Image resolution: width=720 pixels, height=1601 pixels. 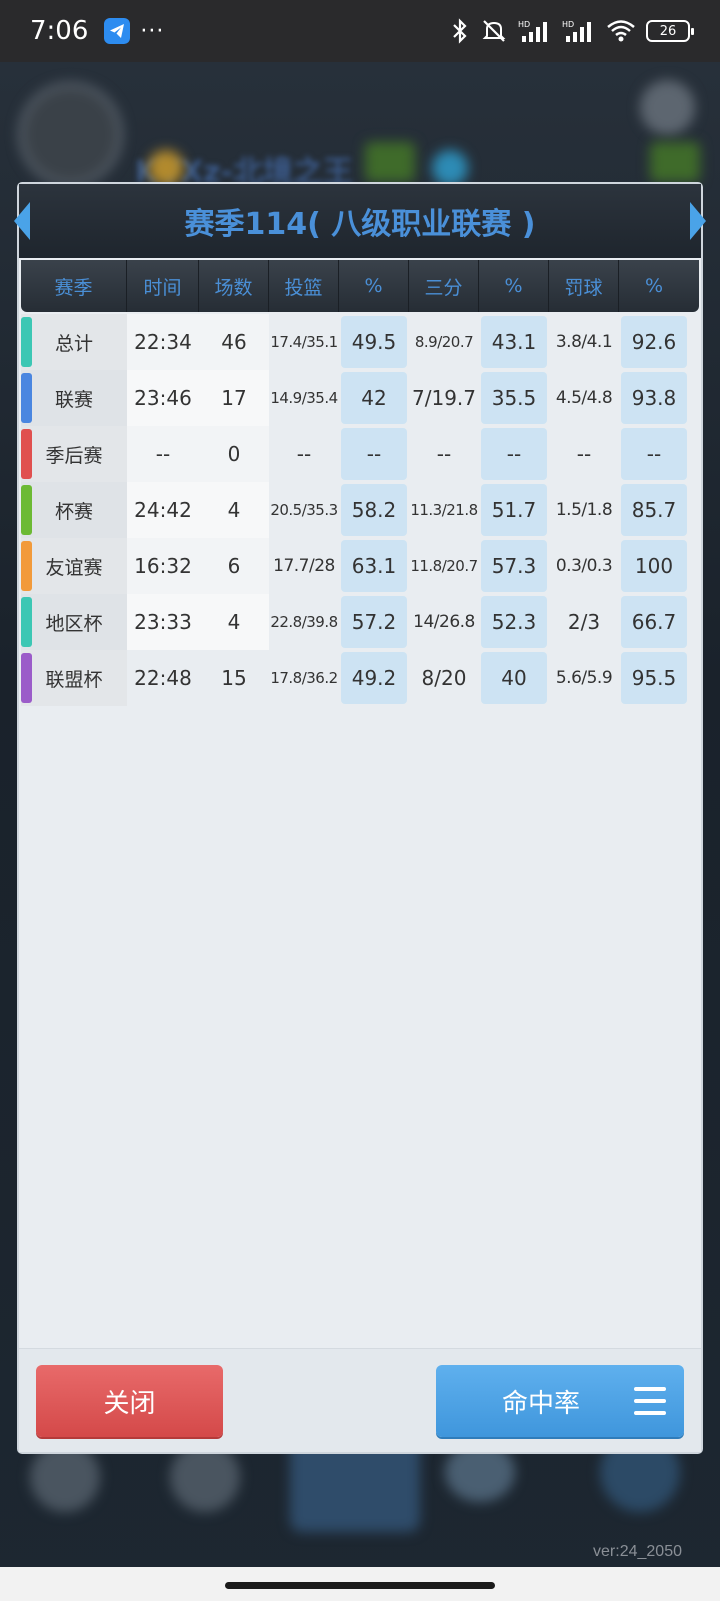 What do you see at coordinates (234, 566) in the screenshot?
I see `row-games: 6` at bounding box center [234, 566].